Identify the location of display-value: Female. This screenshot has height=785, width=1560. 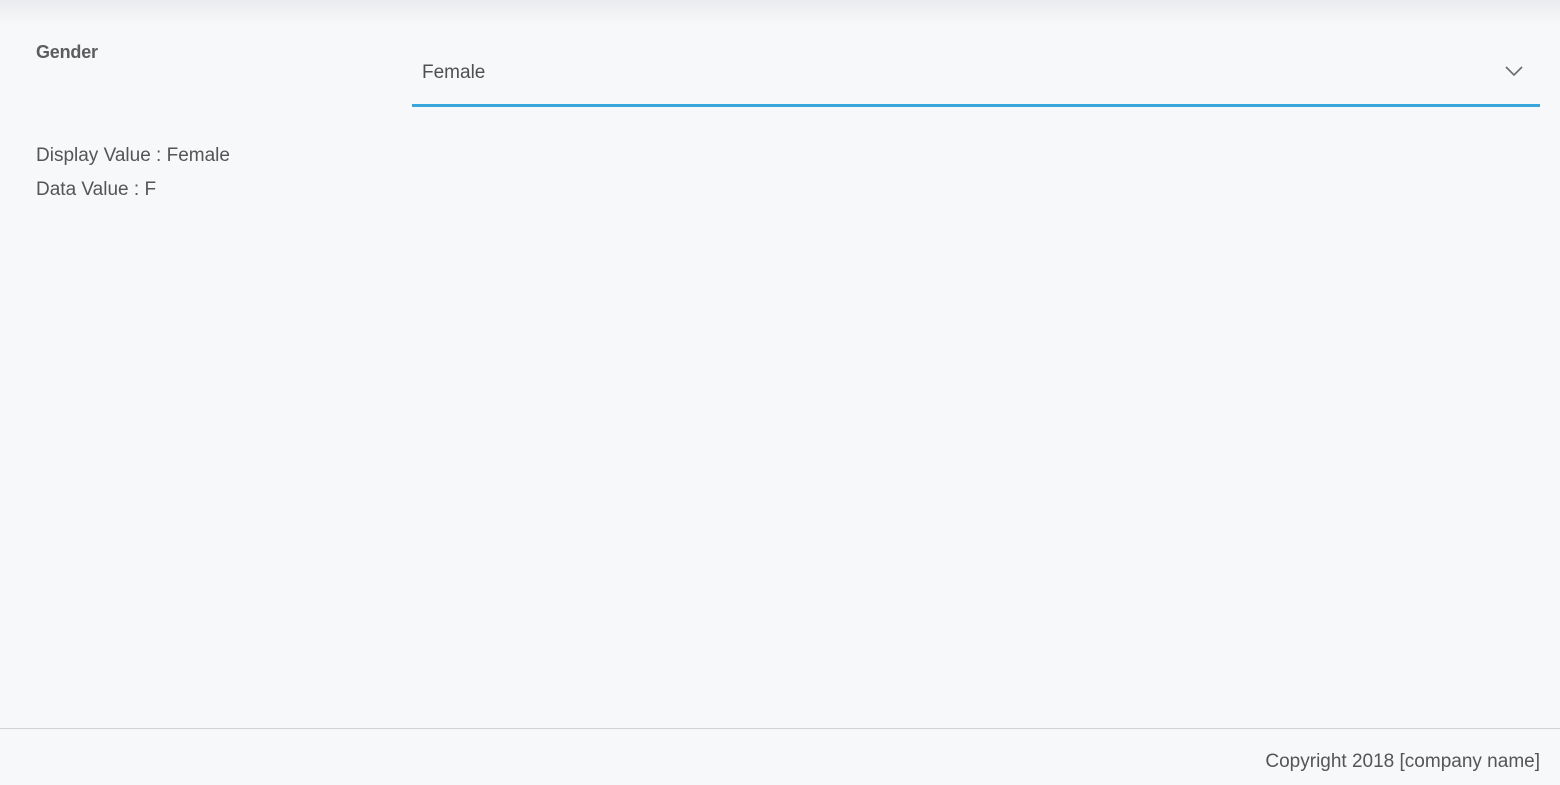
(198, 155).